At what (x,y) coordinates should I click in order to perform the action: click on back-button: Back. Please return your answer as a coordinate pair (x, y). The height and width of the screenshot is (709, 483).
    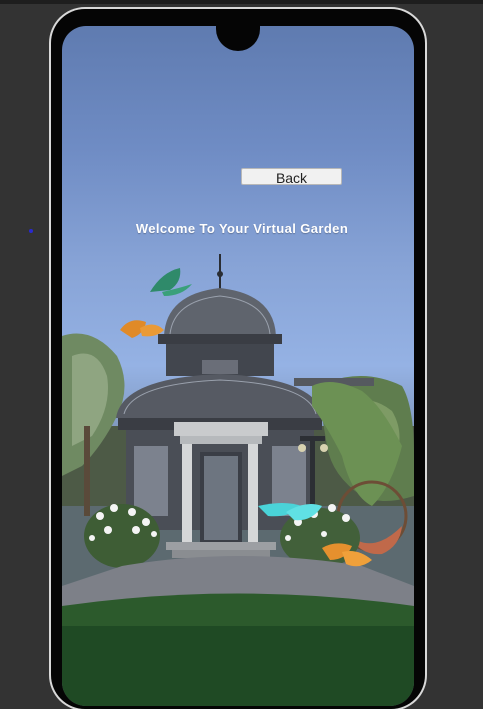
    Looking at the image, I should click on (291, 177).